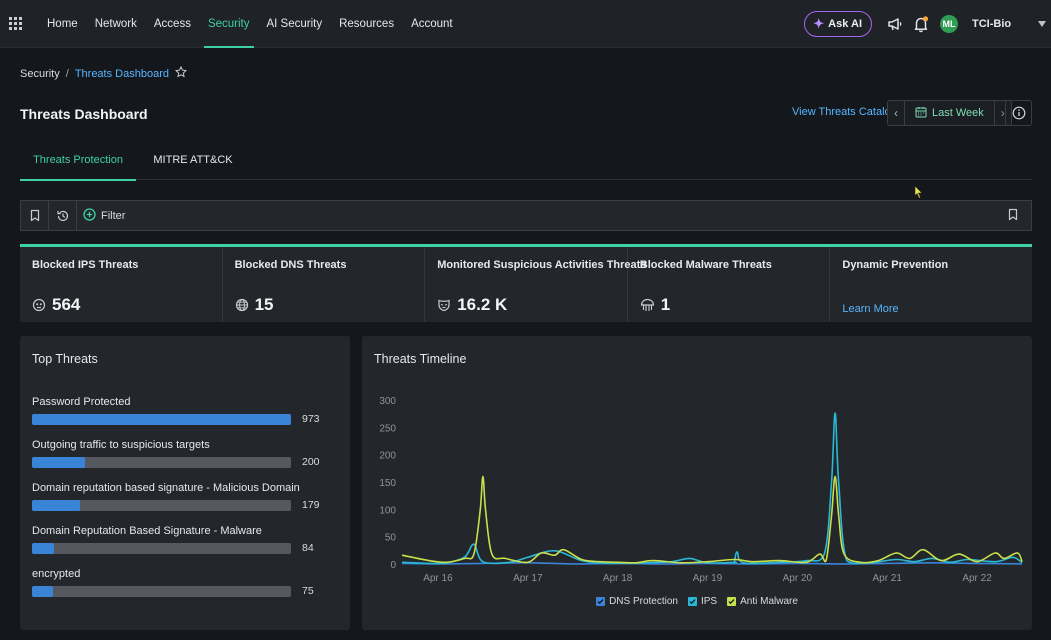  I want to click on ask-ai-button: ✦ Ask AI, so click(838, 24).